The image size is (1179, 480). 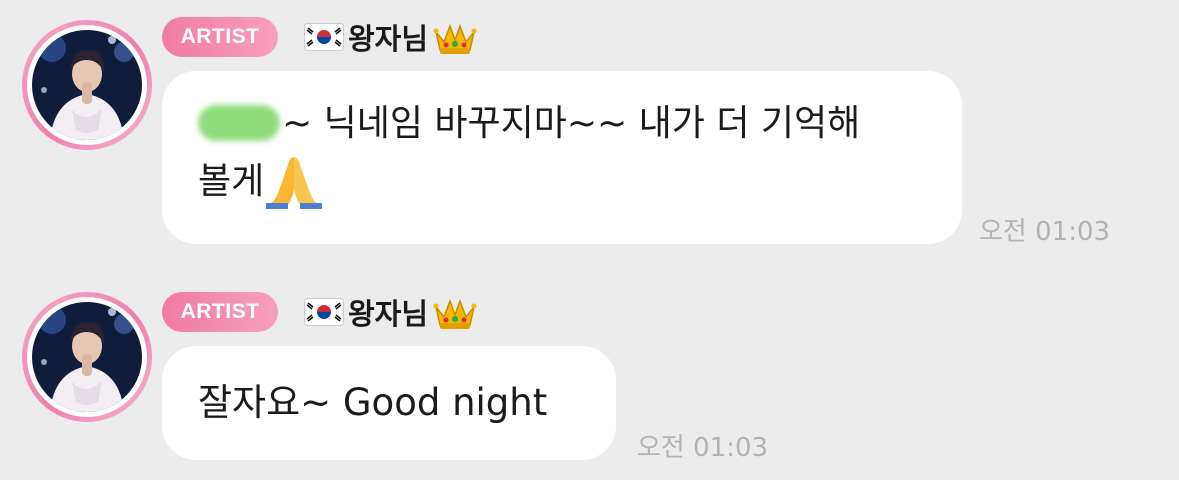 I want to click on message-text: 잘자요~ Good night, so click(x=373, y=402).